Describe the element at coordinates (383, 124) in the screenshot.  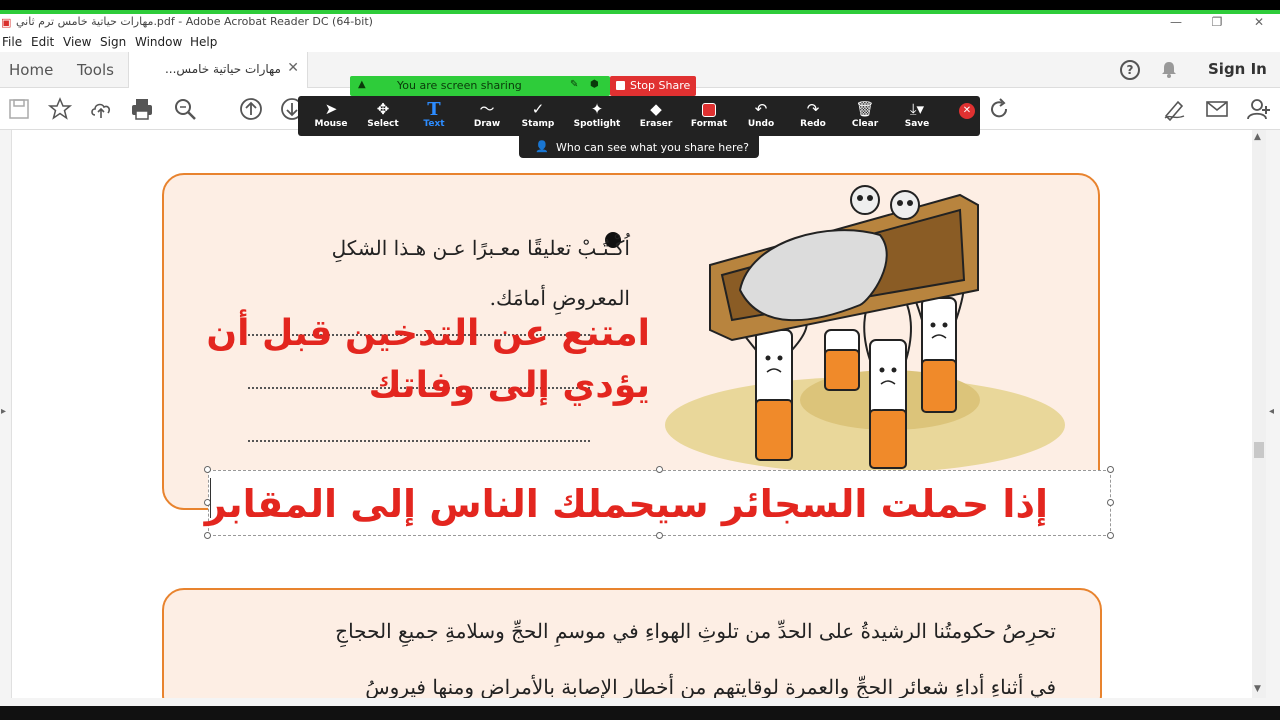
I see `select-label: Select` at that location.